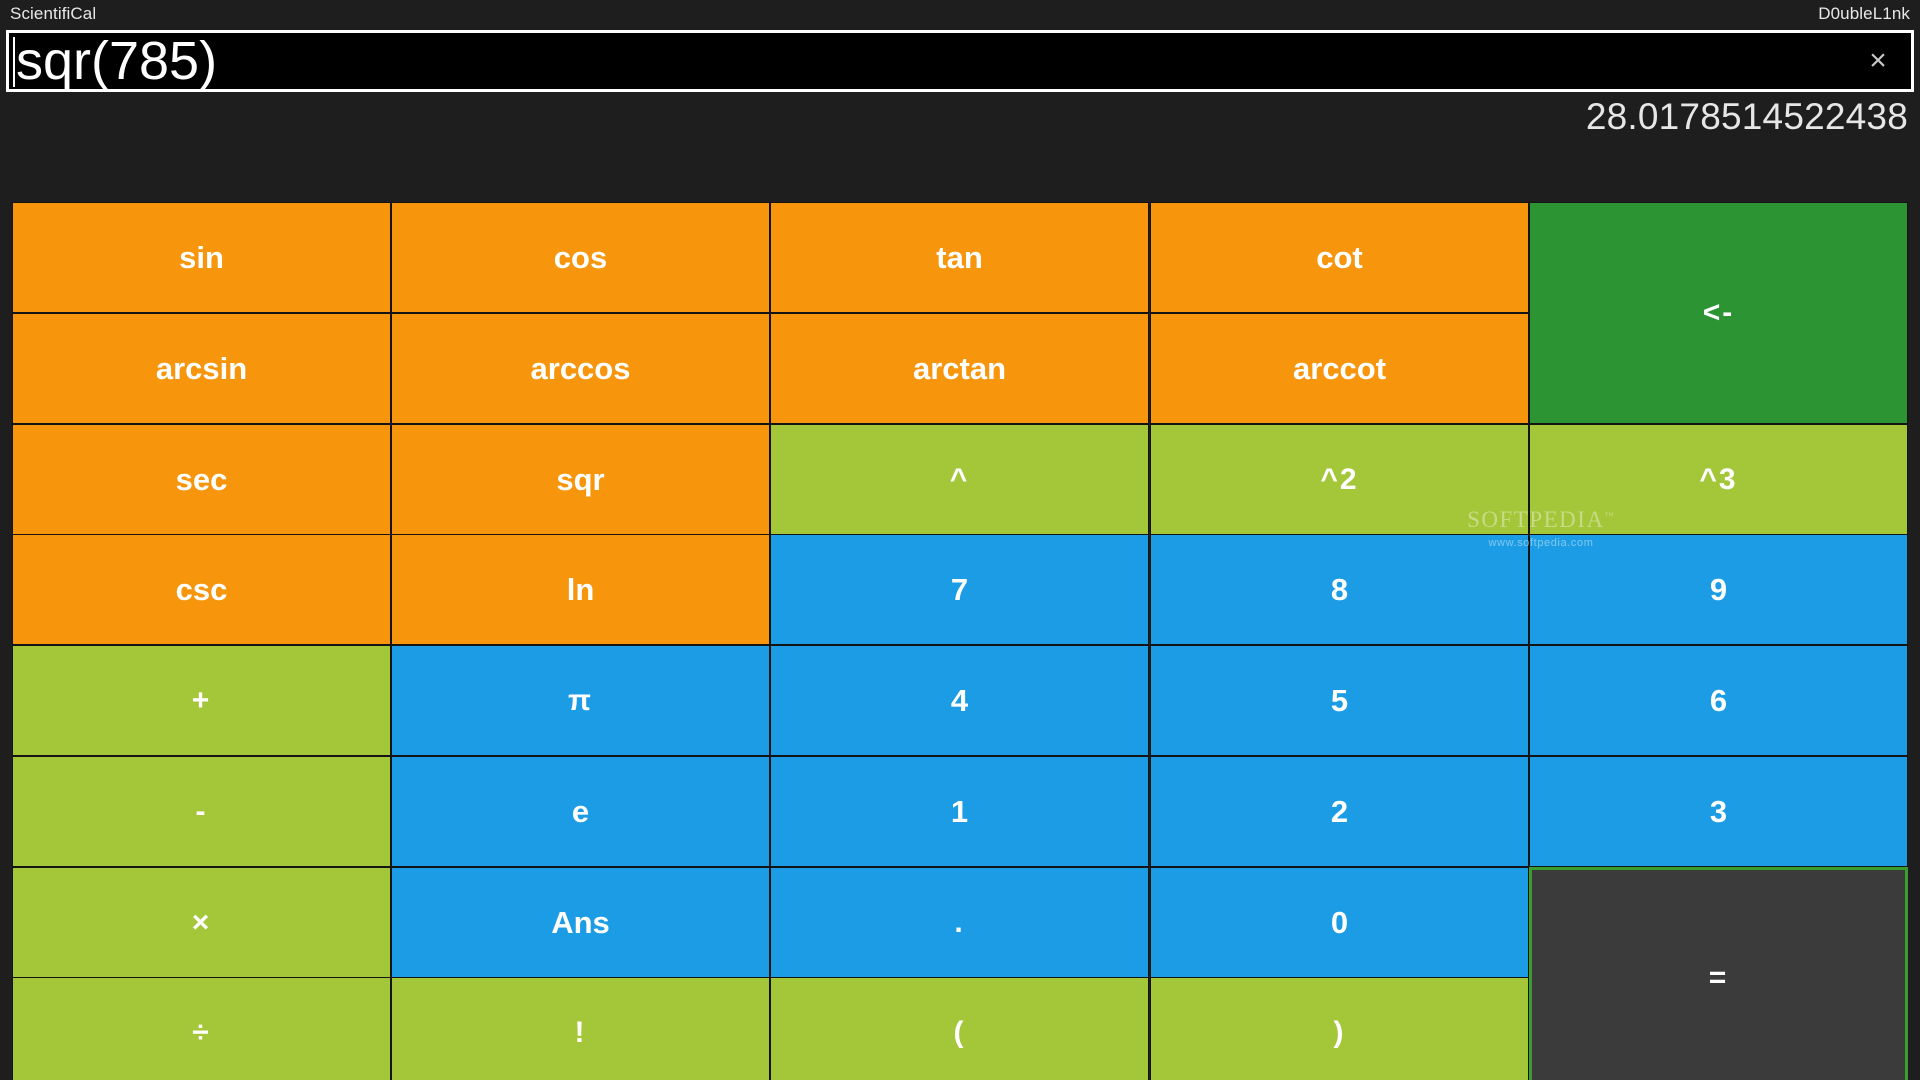 This screenshot has height=1080, width=1920. Describe the element at coordinates (1339, 700) in the screenshot. I see `key-5: 5` at that location.